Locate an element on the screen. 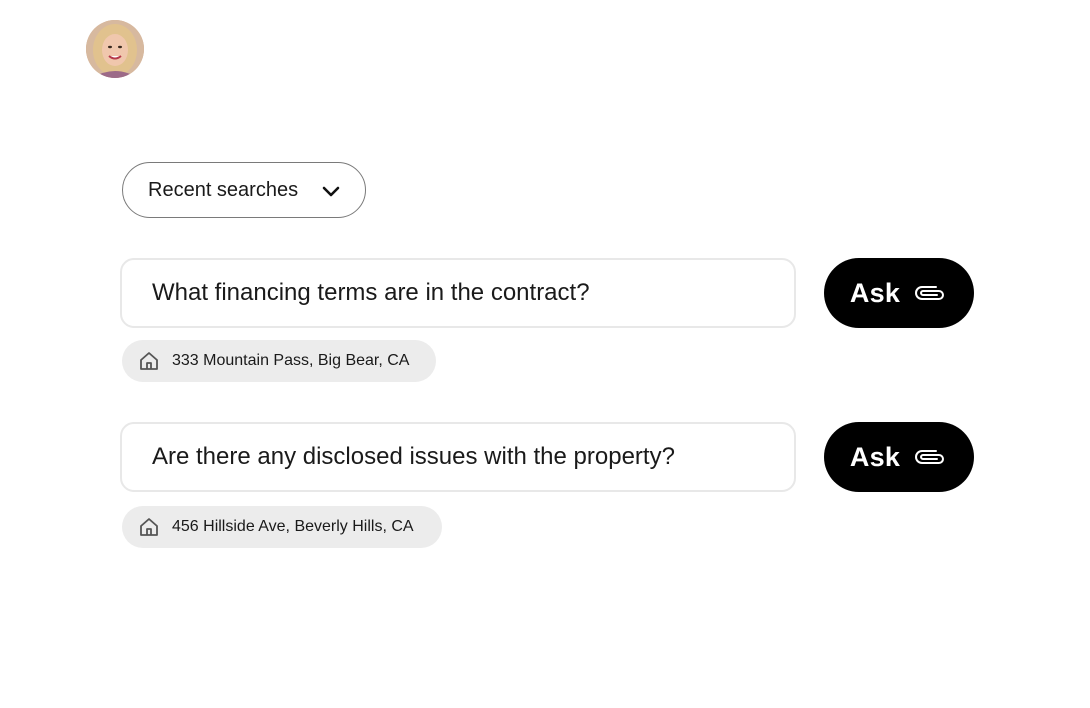 The height and width of the screenshot is (708, 1090). recent-searches-dropdown: Recent searches is located at coordinates (244, 190).